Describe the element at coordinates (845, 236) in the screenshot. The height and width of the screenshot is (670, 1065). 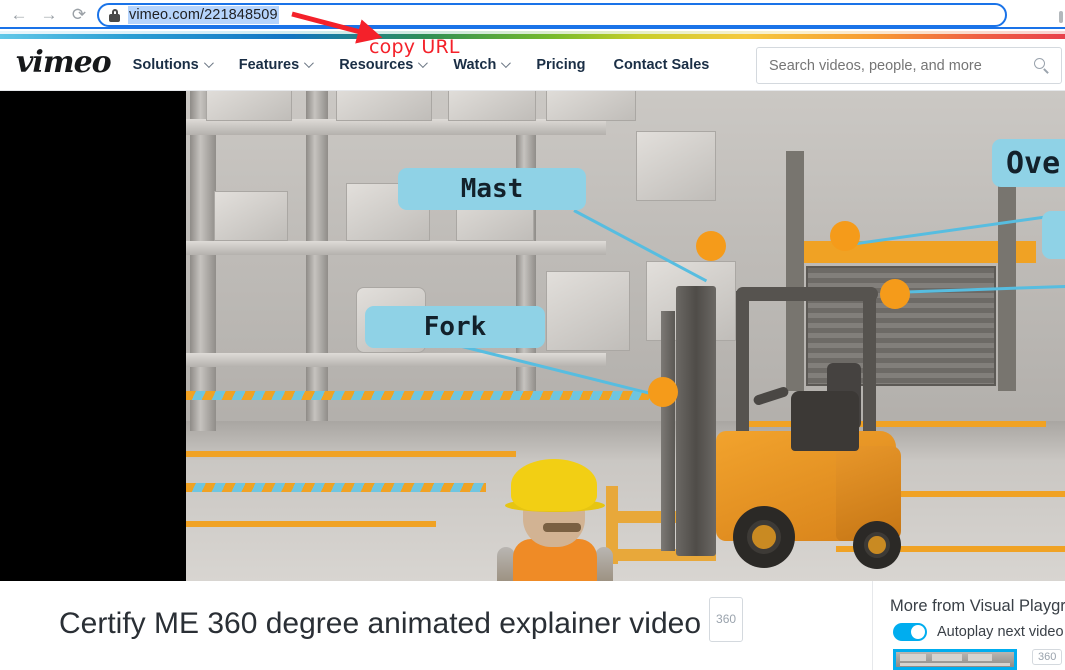
I see `hotspot-overhead` at that location.